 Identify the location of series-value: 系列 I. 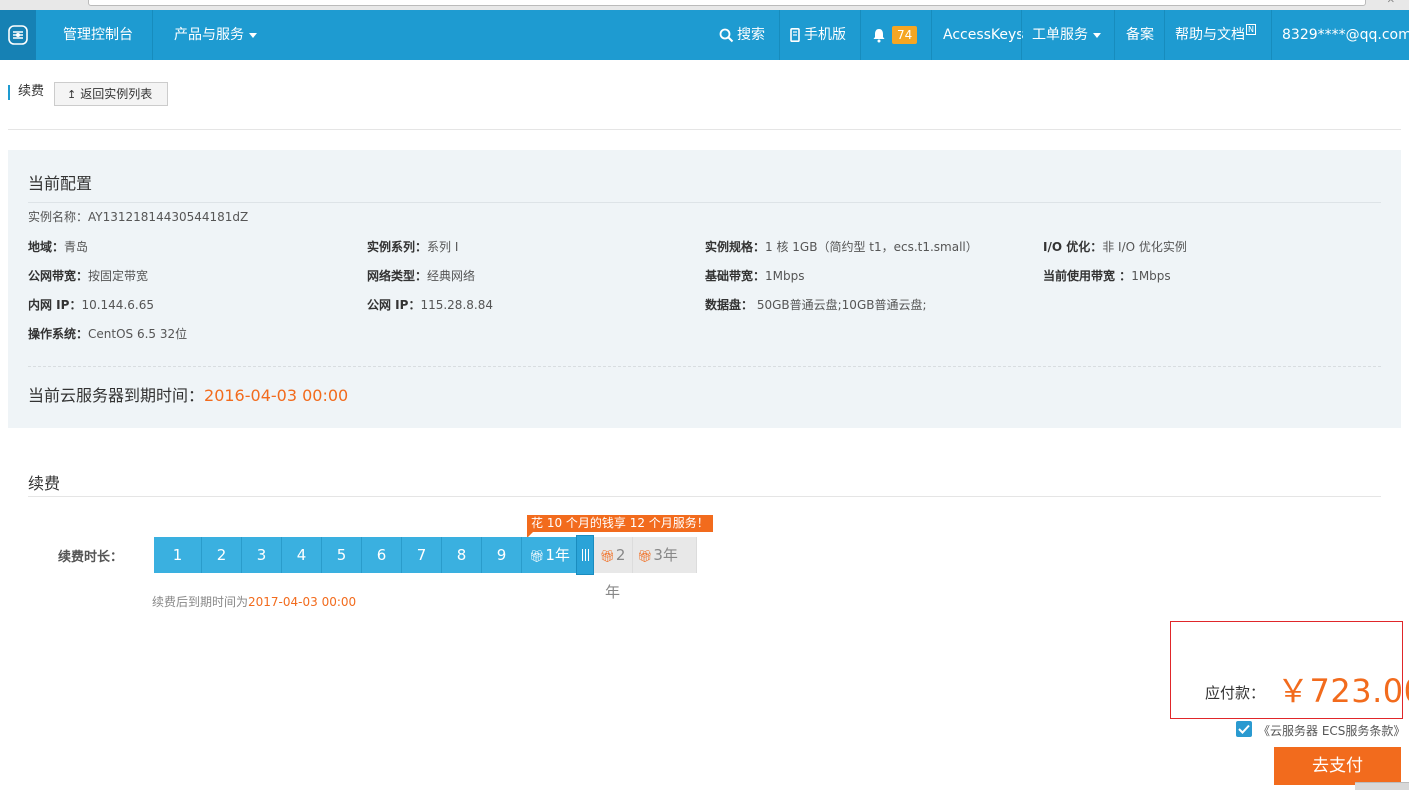
(443, 247).